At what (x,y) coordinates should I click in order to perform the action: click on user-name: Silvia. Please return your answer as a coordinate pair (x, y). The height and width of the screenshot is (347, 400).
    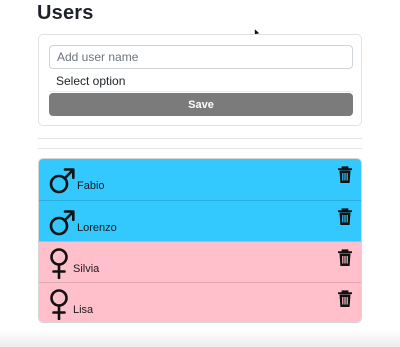
    Looking at the image, I should click on (86, 269).